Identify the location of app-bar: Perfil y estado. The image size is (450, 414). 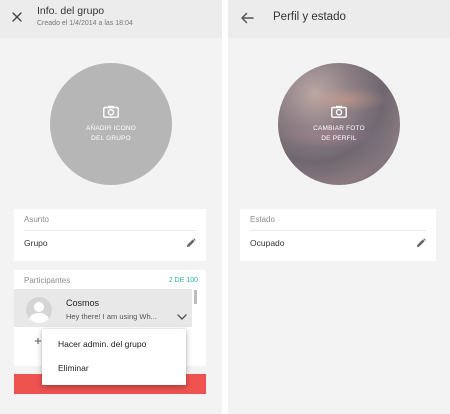
(339, 19).